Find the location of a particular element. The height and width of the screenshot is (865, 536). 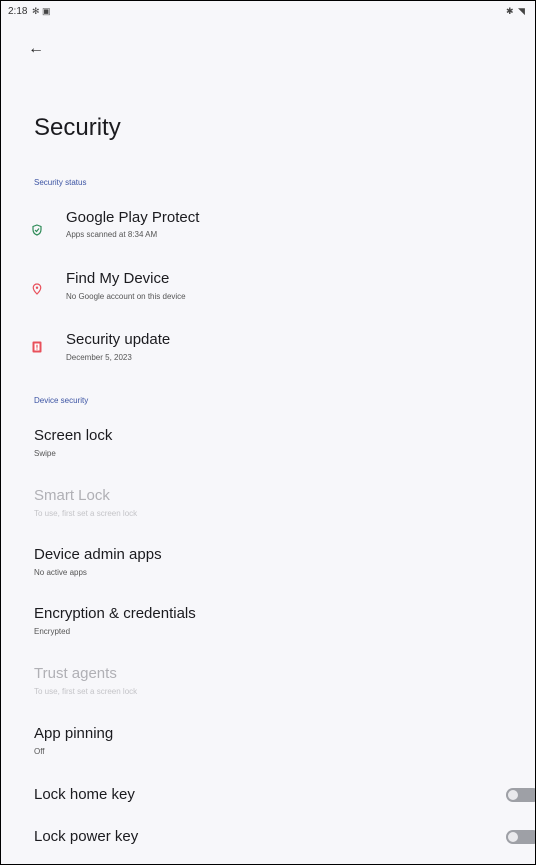

status-bar: 2:18 ✻ ▣ ✱ ◥ is located at coordinates (268, 11).